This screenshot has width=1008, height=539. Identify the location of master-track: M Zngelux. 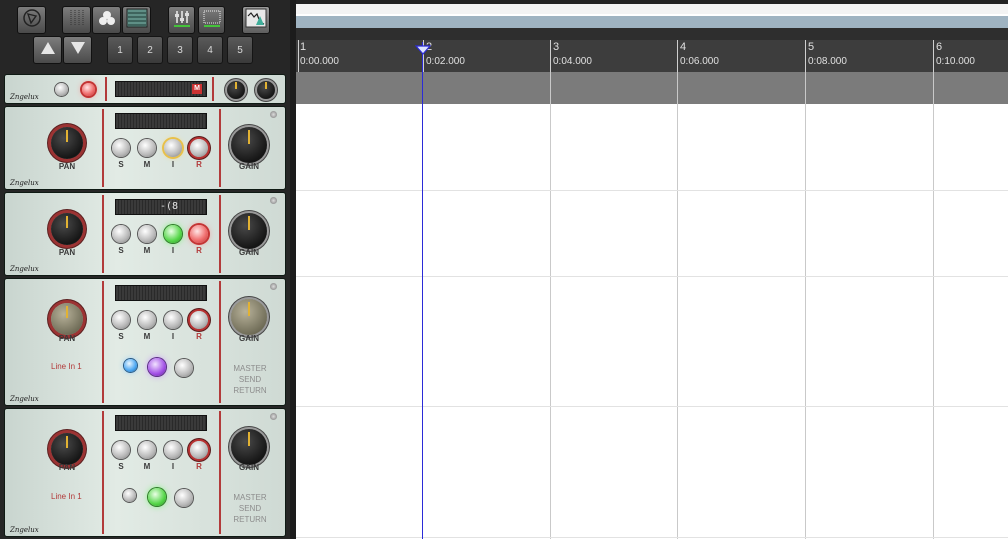
(145, 89).